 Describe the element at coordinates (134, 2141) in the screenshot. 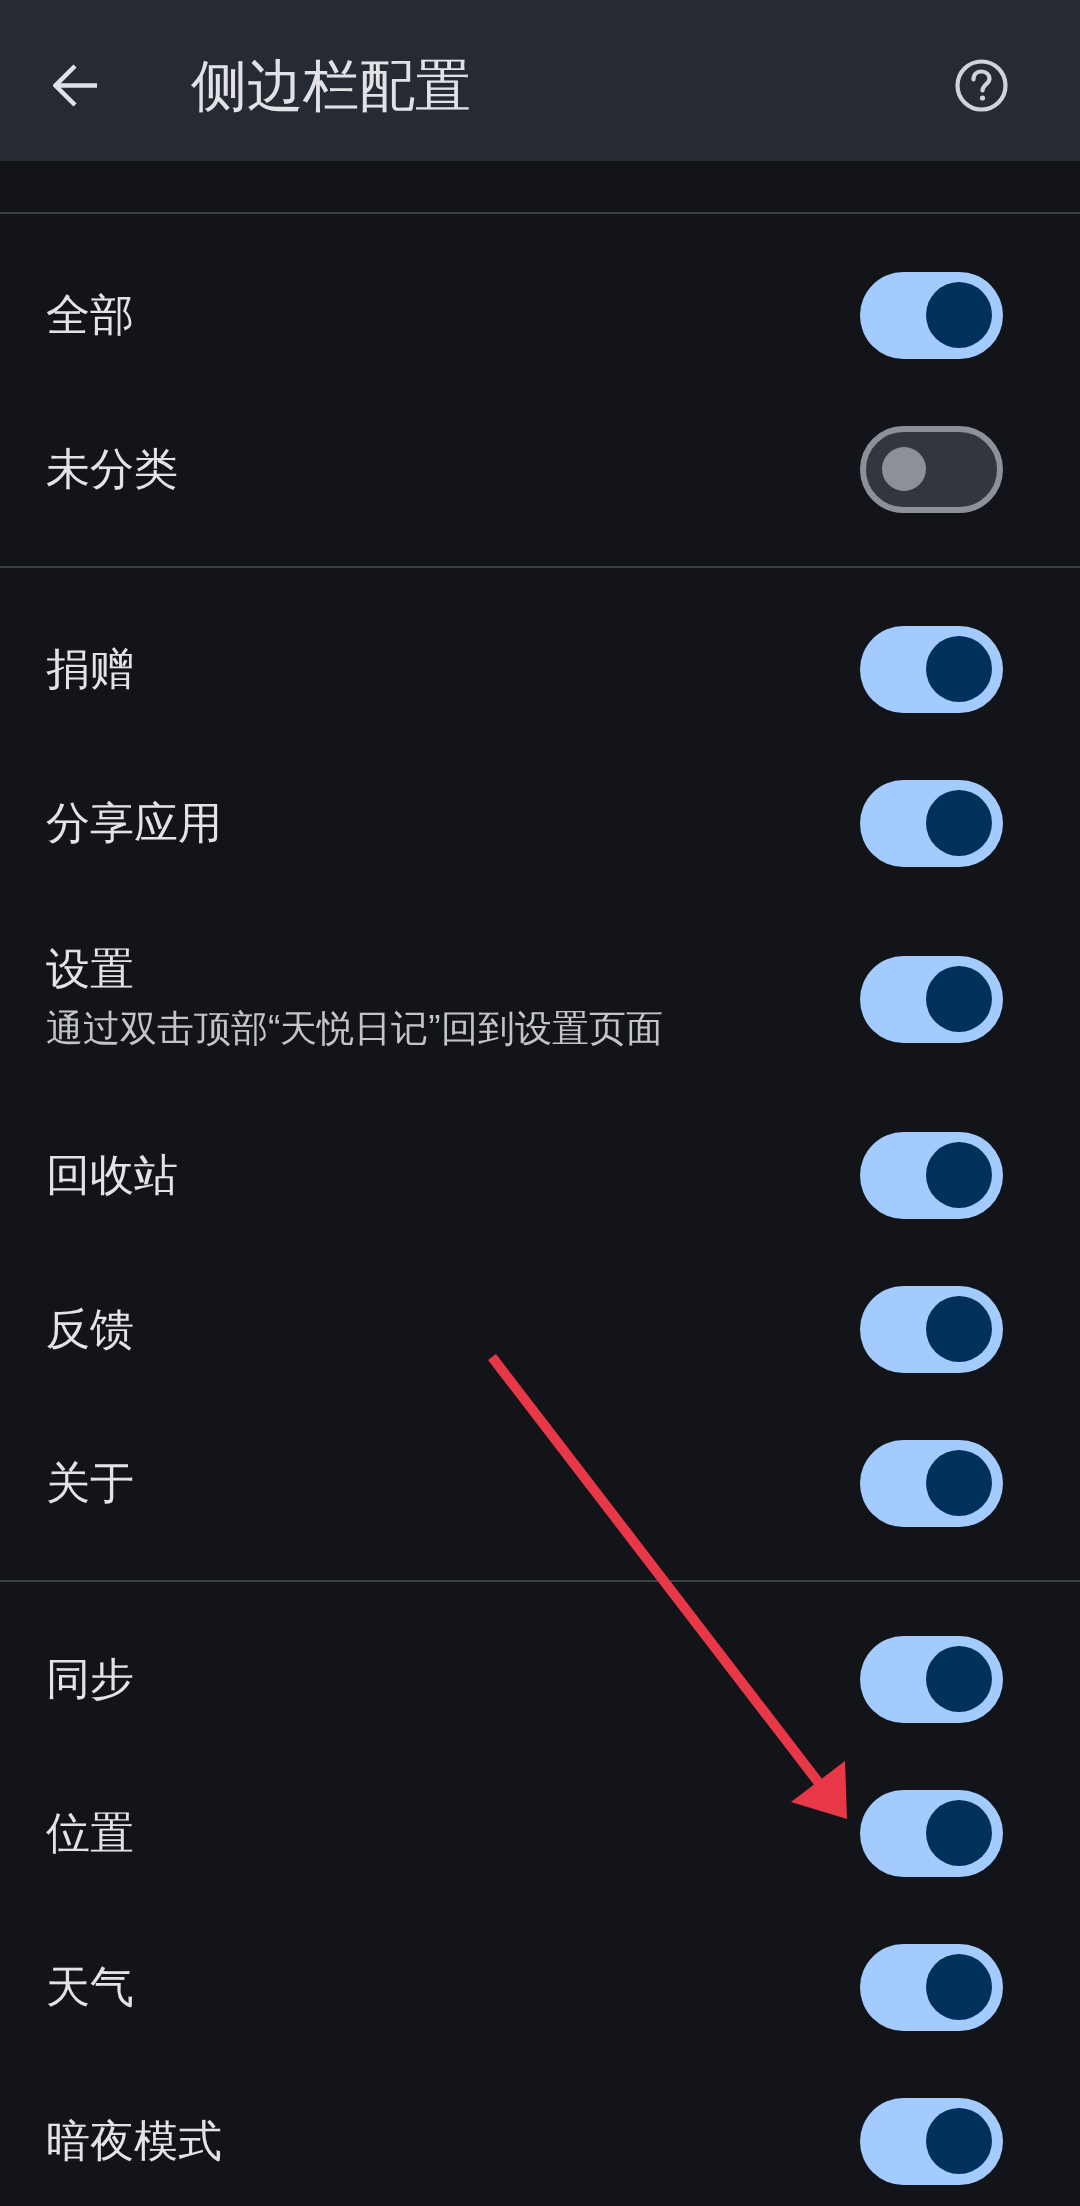

I see `item-label: 暗夜模式` at that location.